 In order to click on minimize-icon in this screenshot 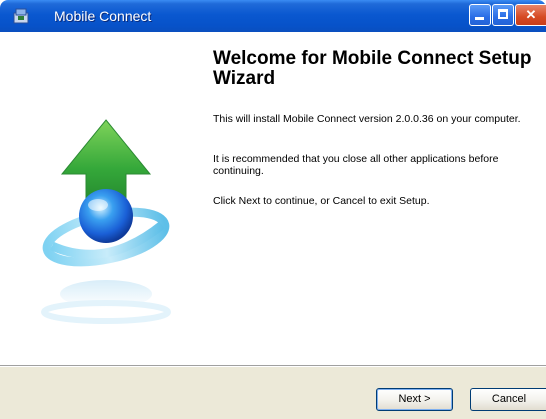, I will do `click(479, 18)`.